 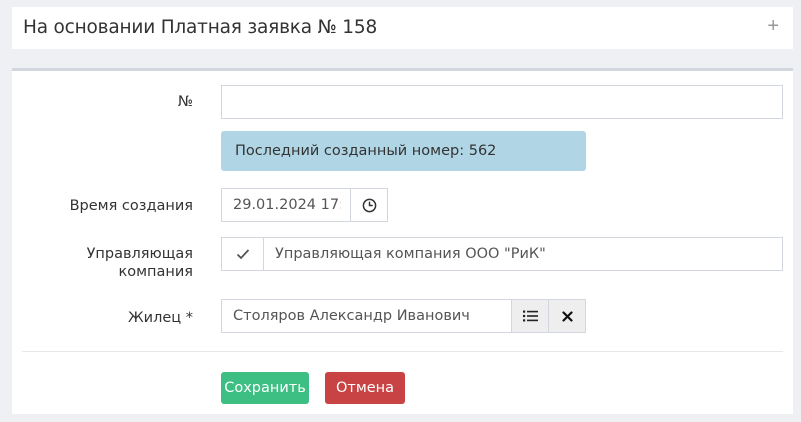 What do you see at coordinates (365, 388) in the screenshot?
I see `cancel-button: Отмена` at bounding box center [365, 388].